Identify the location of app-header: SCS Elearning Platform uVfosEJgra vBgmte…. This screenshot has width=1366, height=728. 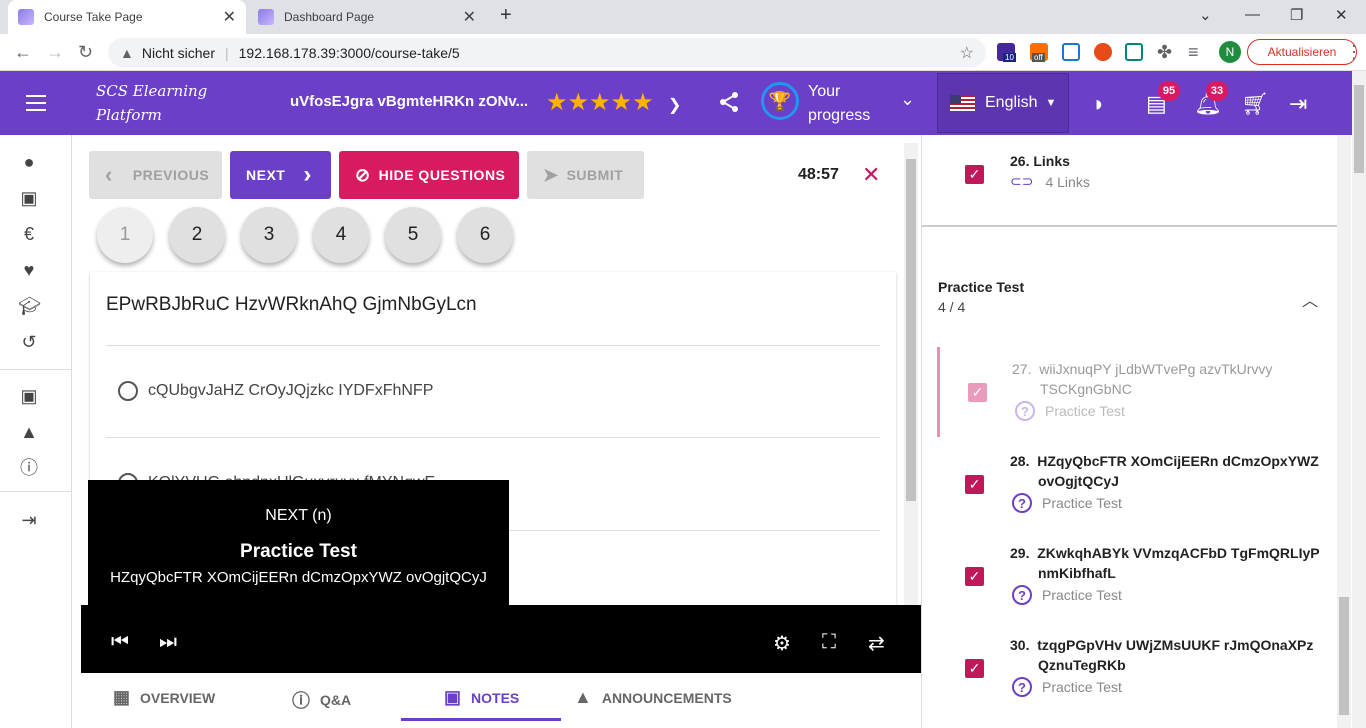
(676, 103).